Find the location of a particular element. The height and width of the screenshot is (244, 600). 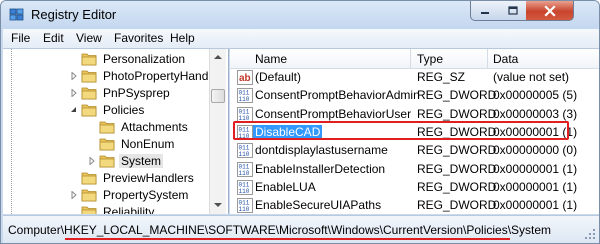

title-bar: Registry Editor is located at coordinates (300, 15).